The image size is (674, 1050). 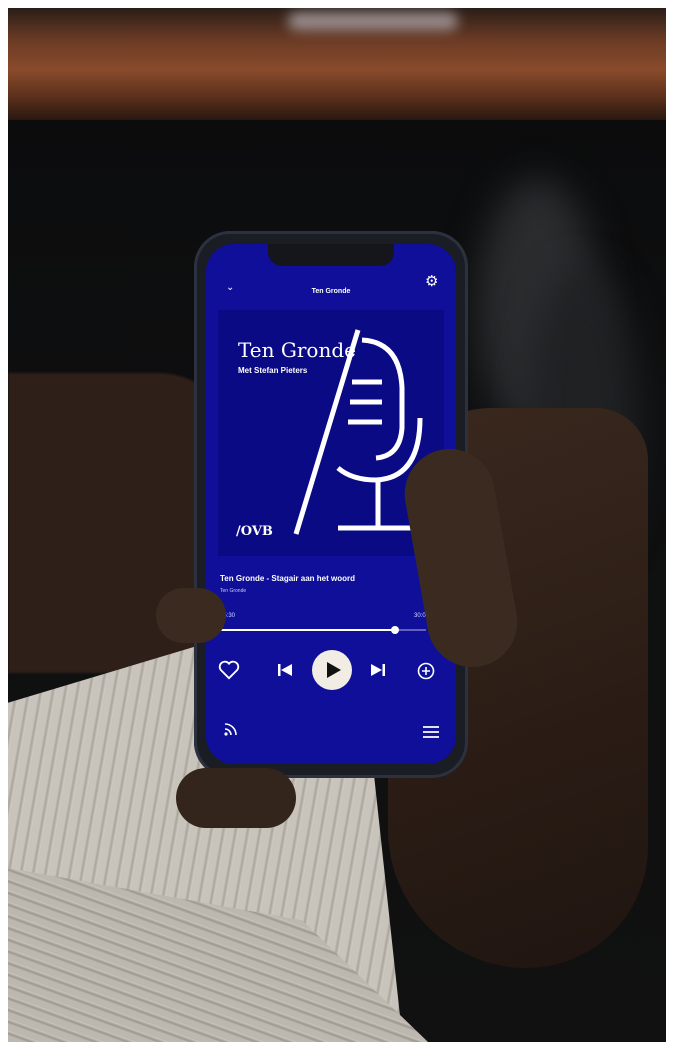 I want to click on progress-handle, so click(x=395, y=630).